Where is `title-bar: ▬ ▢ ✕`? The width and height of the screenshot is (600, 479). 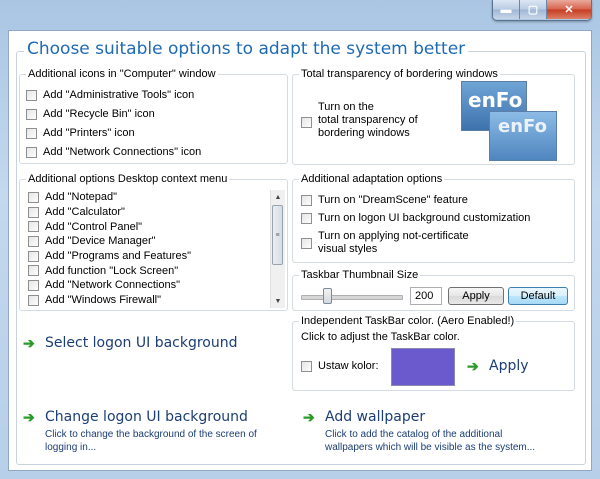 title-bar: ▬ ▢ ✕ is located at coordinates (300, 15).